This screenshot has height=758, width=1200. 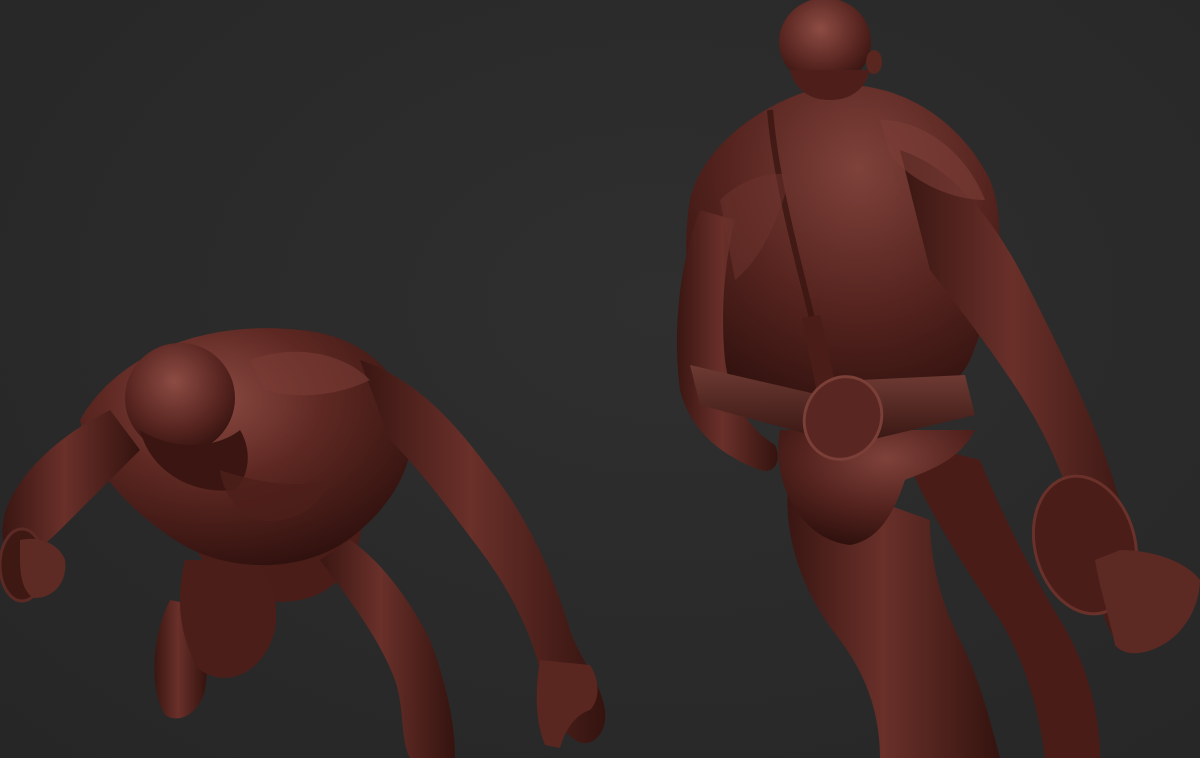 What do you see at coordinates (1147, 602) in the screenshot?
I see `right-figure-hand-right` at bounding box center [1147, 602].